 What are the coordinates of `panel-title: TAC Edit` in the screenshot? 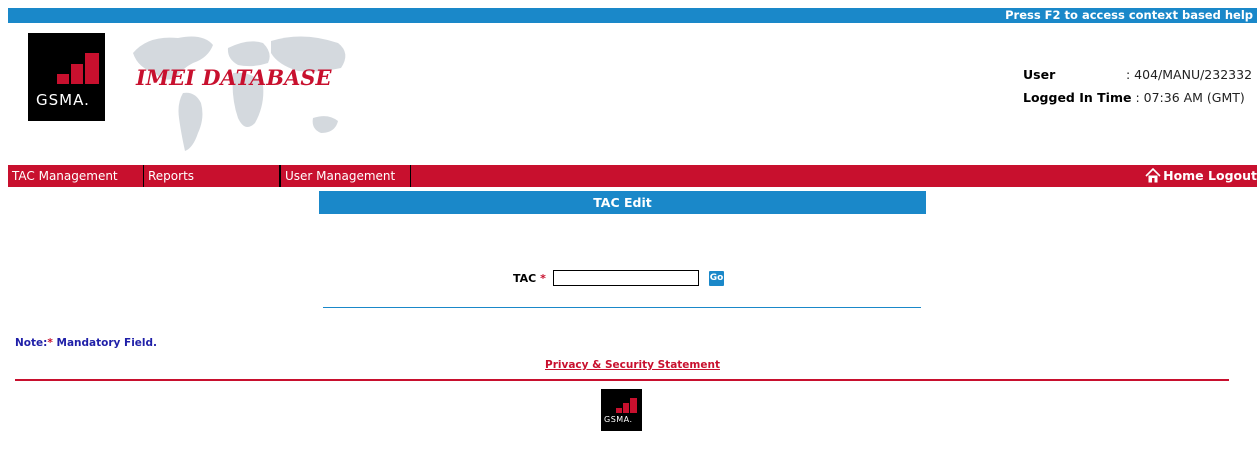 It's located at (622, 202).